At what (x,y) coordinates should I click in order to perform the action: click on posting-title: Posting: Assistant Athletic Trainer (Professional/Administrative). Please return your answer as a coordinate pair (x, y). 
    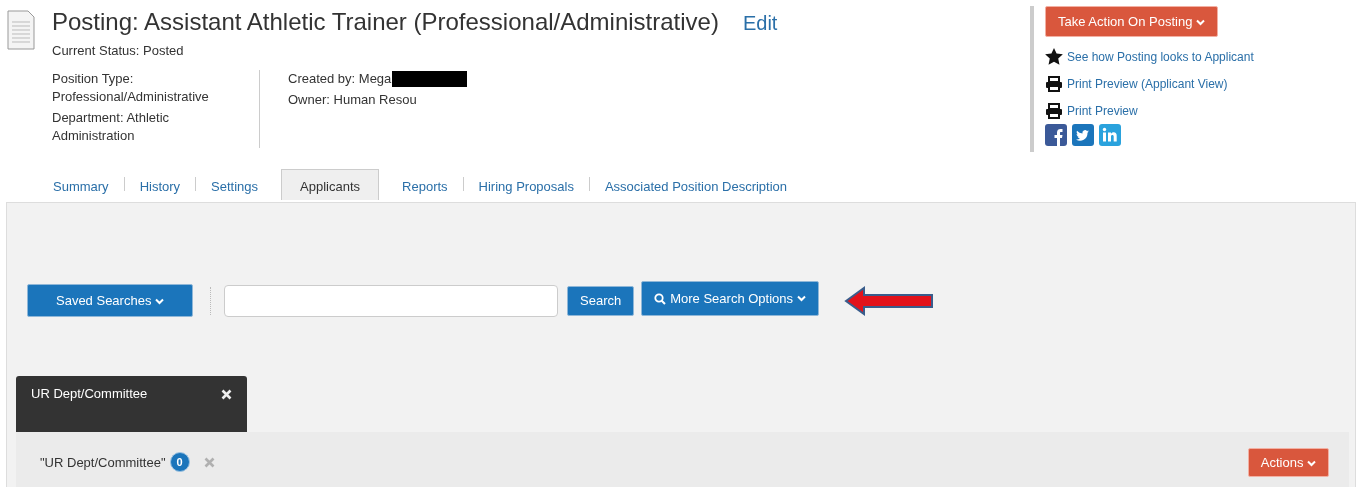
    Looking at the image, I should click on (385, 22).